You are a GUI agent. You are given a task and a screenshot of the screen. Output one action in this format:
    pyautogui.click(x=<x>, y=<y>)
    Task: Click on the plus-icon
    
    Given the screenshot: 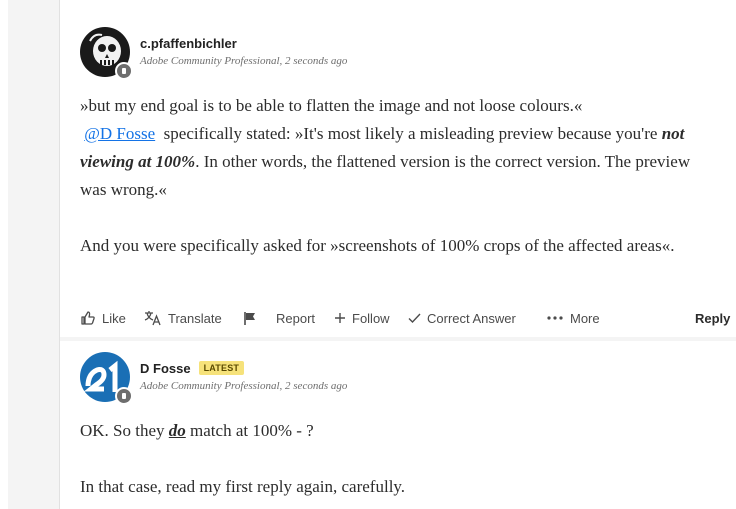 What is the action you would take?
    pyautogui.click(x=340, y=318)
    